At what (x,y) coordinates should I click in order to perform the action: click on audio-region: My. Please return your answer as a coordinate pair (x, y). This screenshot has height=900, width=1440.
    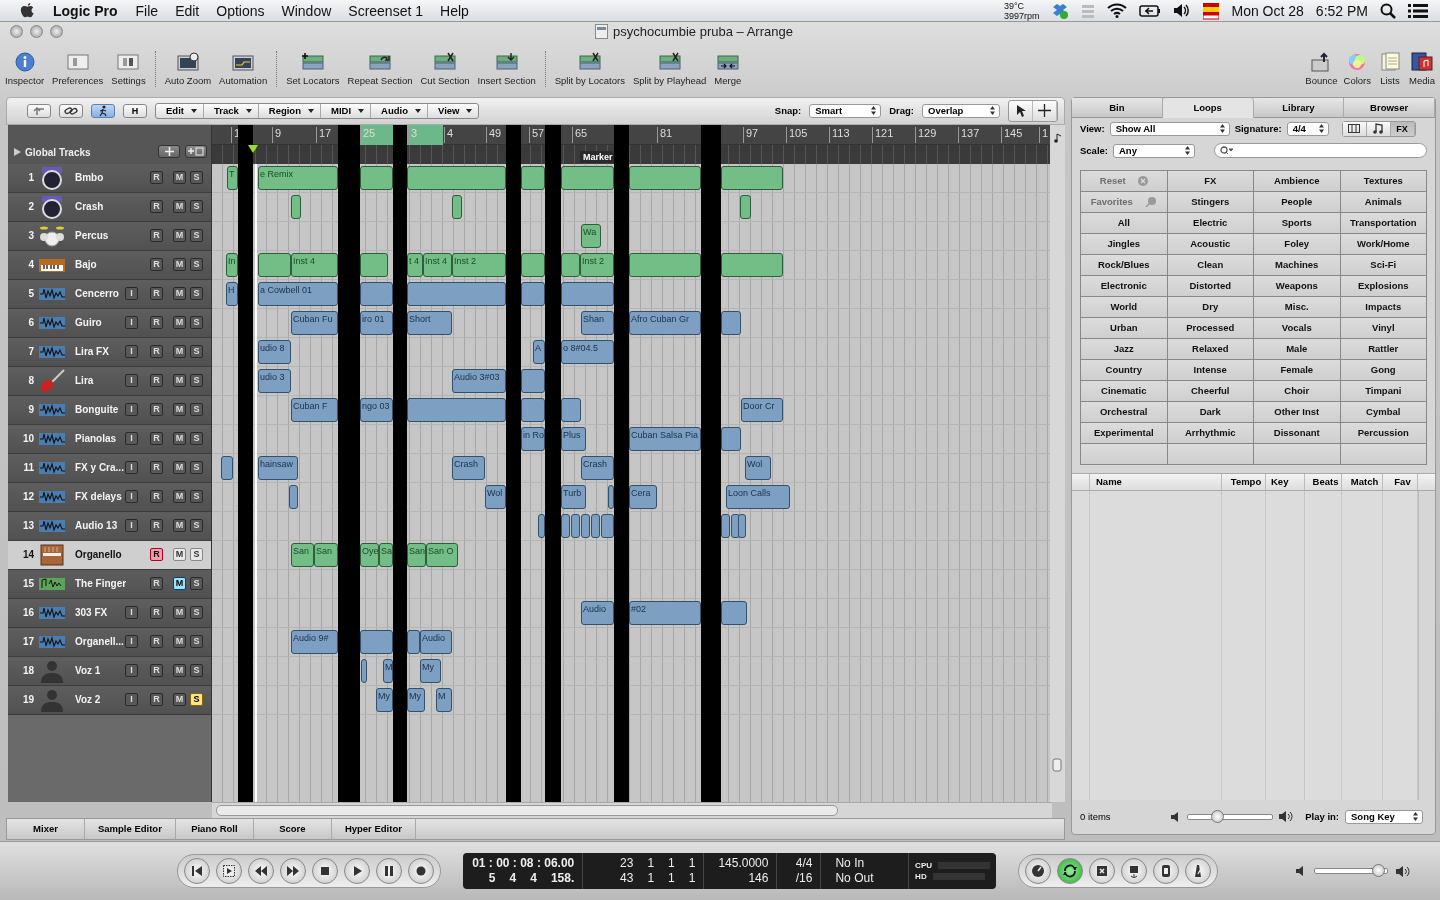
    Looking at the image, I should click on (430, 670).